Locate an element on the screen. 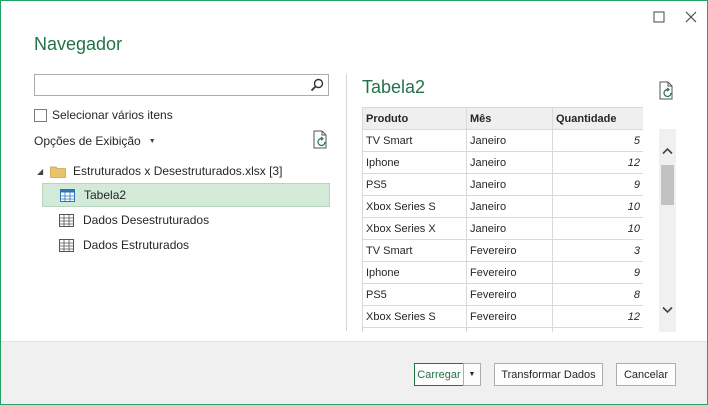 The image size is (708, 405). search-icon is located at coordinates (317, 85).